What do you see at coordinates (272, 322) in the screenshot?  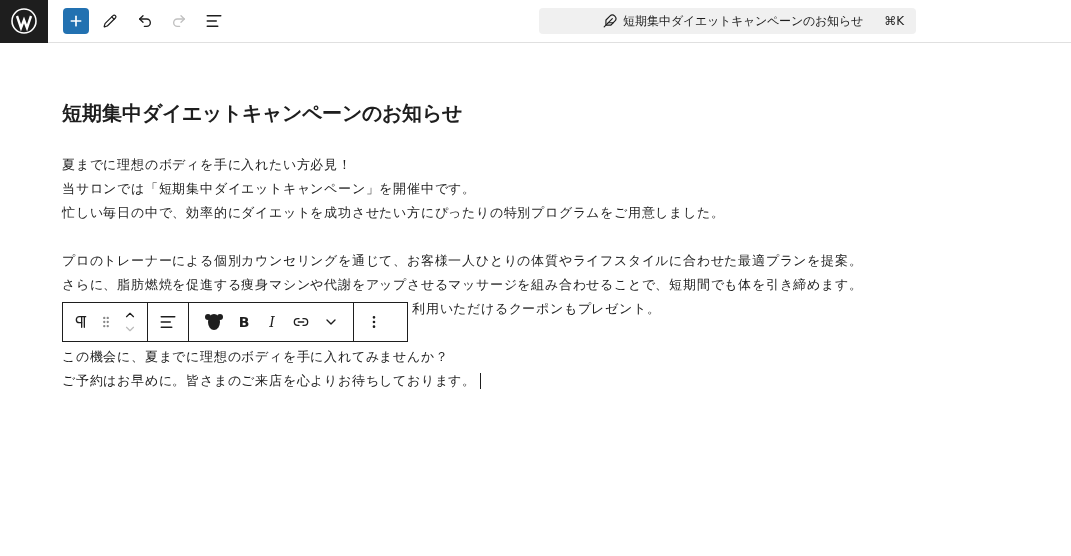 I see `italic-button: I` at bounding box center [272, 322].